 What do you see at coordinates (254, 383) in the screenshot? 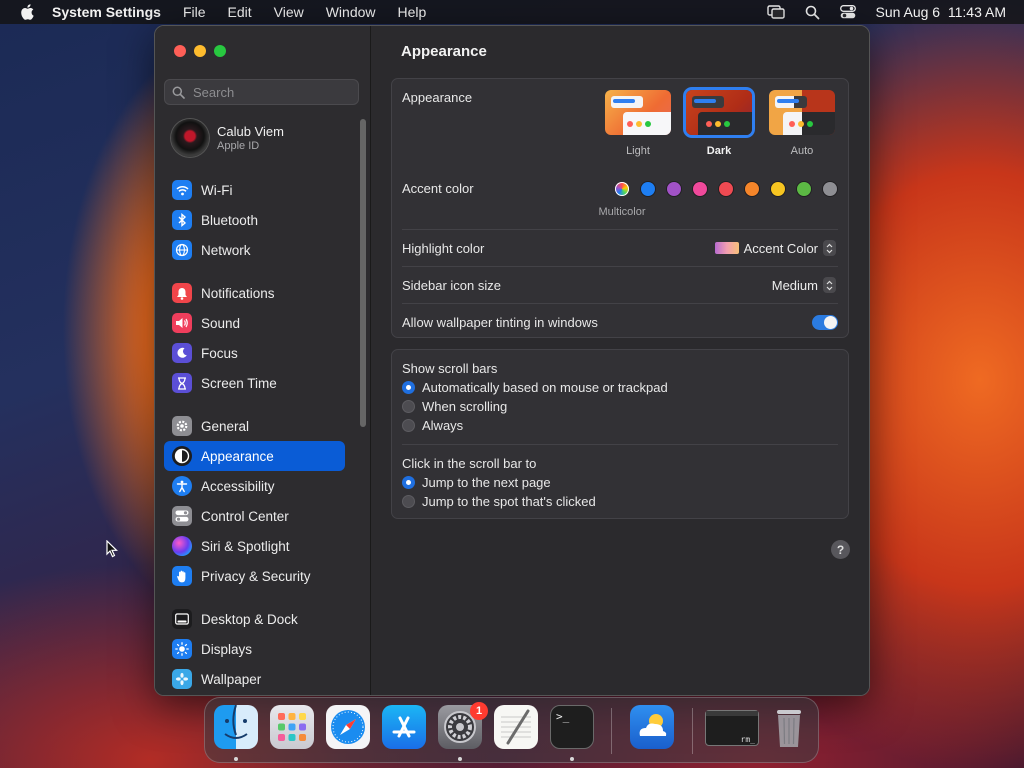
I see `sidebar-item-screen-time: Screen Time` at bounding box center [254, 383].